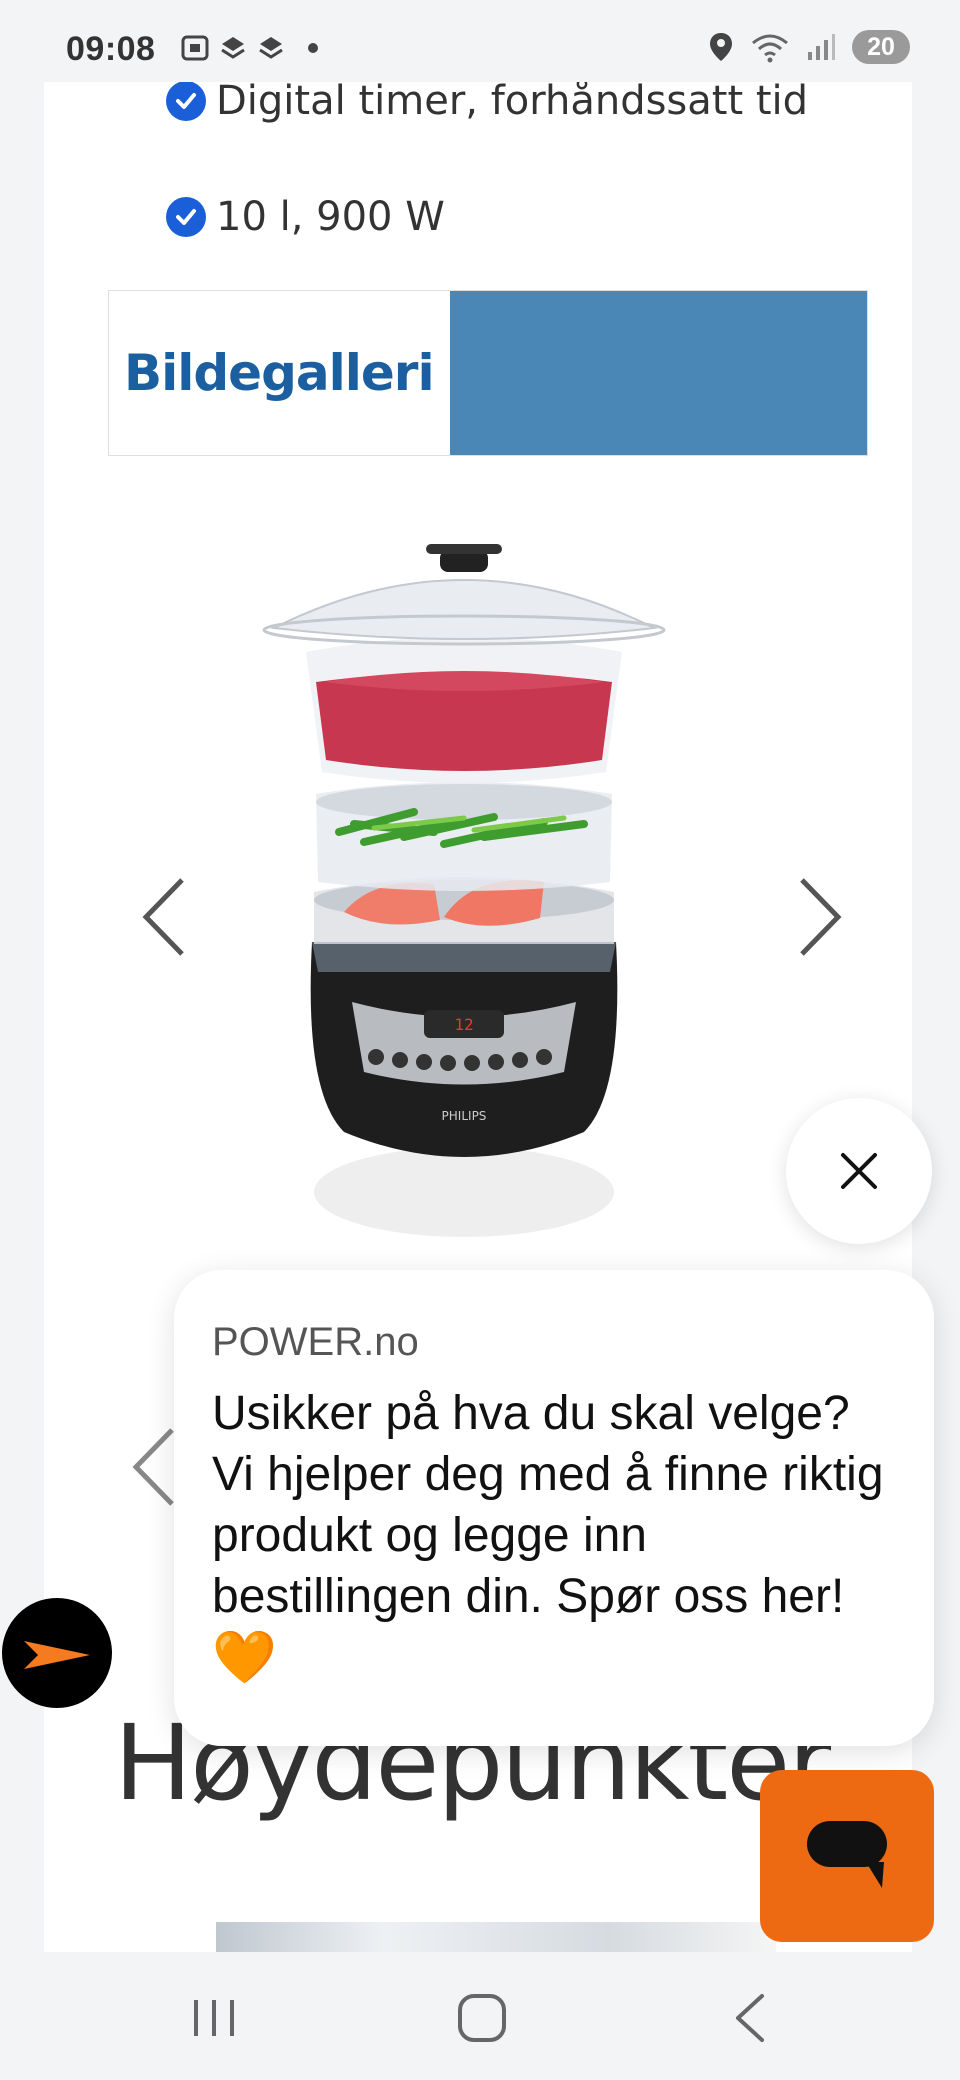  I want to click on gallery-title: Bildegalleri, so click(279, 373).